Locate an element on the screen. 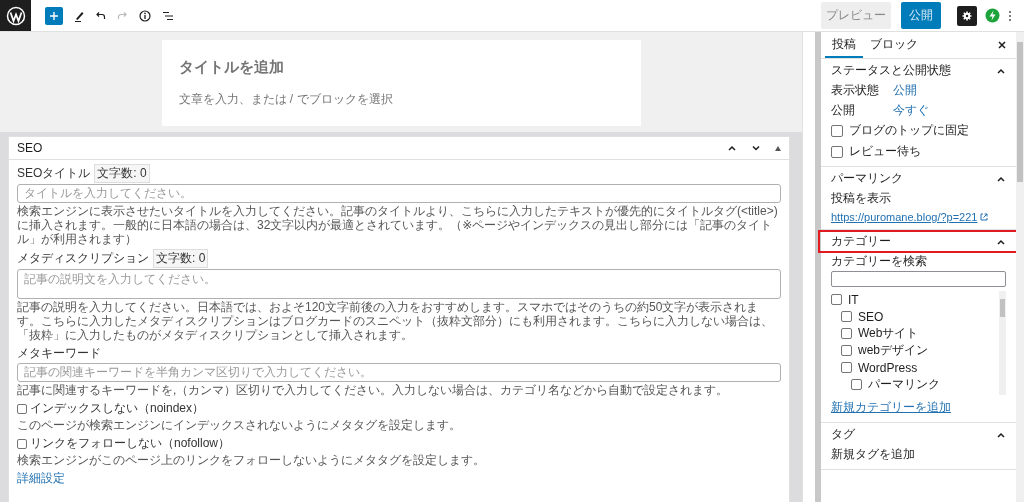 This screenshot has height=502, width=1024. body-placeholder: 文章を入力、または / でブロックを選択 is located at coordinates (285, 99).